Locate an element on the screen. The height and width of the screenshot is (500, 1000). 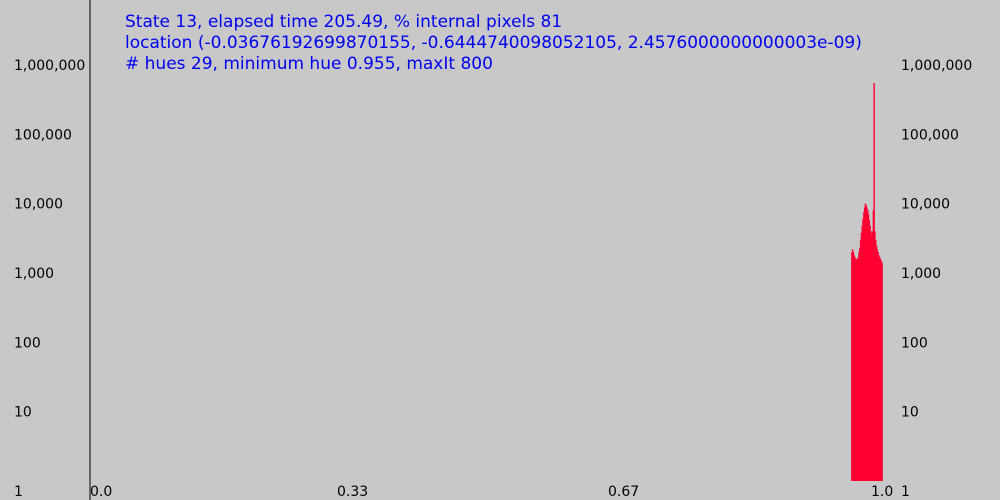
y-tick-label-left: 10 is located at coordinates (23, 413).